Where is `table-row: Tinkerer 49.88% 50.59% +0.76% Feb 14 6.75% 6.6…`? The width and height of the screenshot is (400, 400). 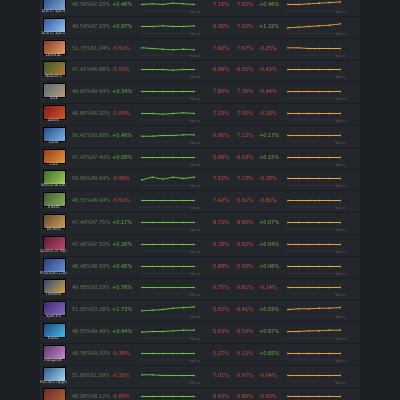 table-row: Tinkerer 49.88% 50.59% +0.76% Feb 14 6.75% 6.6… is located at coordinates (200, 289).